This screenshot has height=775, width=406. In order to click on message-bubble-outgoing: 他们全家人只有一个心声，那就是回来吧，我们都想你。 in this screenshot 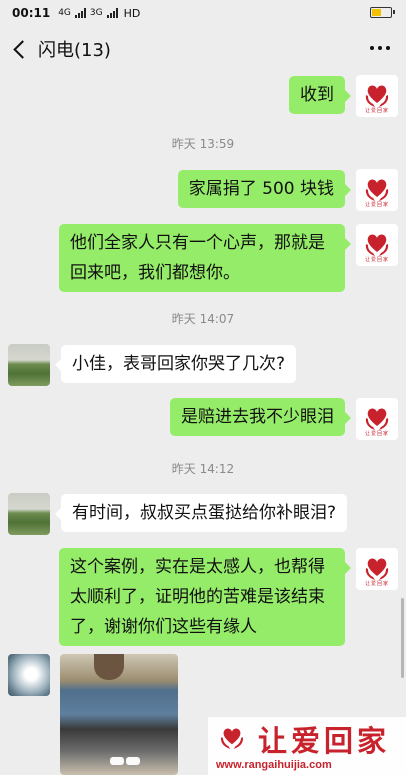, I will do `click(205, 258)`.